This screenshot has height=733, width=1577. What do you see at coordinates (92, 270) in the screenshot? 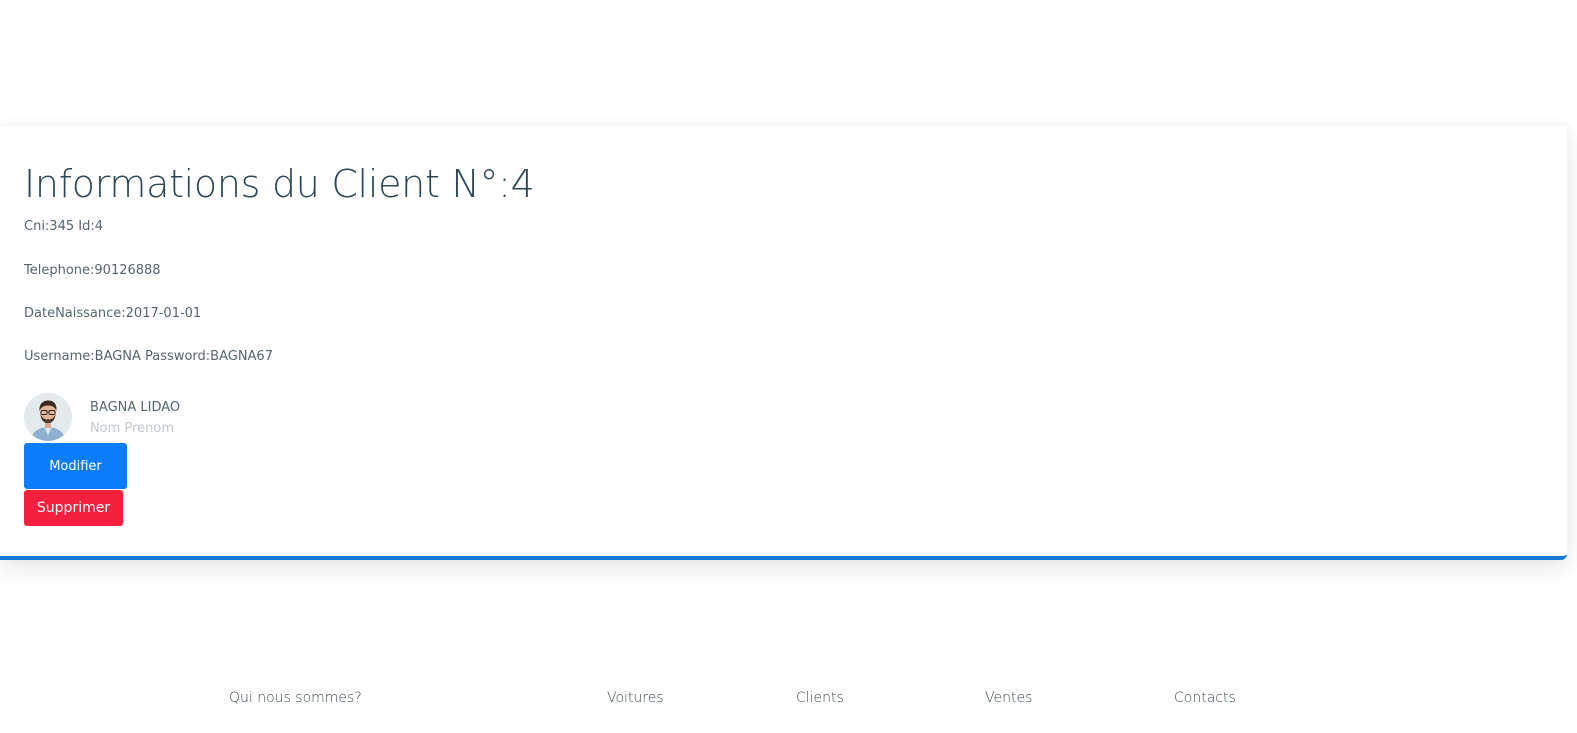
I see `telephone-line: Telephone:90126888` at bounding box center [92, 270].